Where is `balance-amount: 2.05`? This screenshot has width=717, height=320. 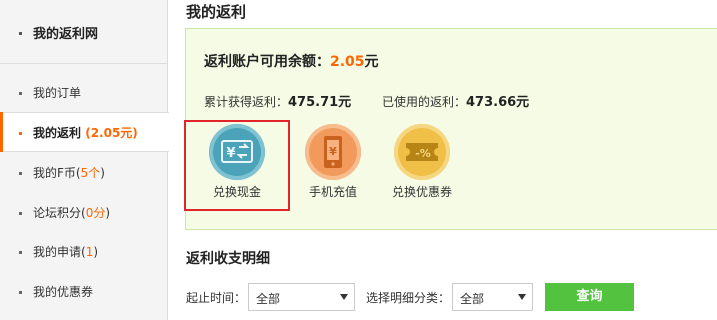 balance-amount: 2.05 is located at coordinates (347, 62).